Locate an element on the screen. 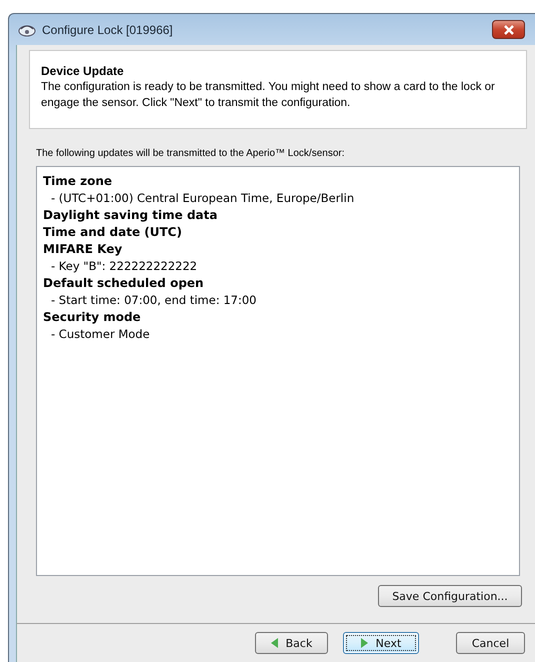  back-button: Back is located at coordinates (291, 643).